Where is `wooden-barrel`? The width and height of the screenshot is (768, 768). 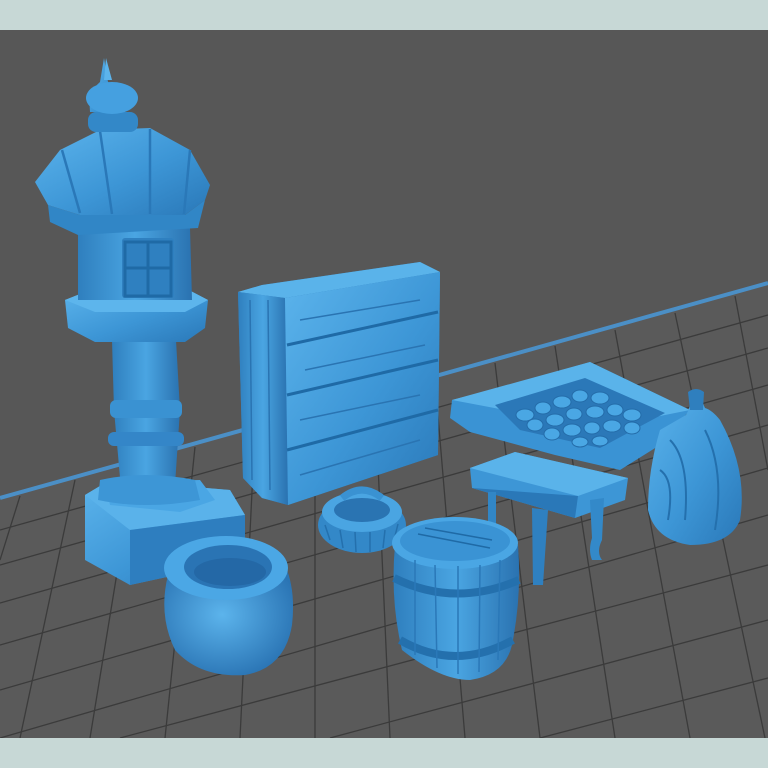
wooden-barrel is located at coordinates (456, 598).